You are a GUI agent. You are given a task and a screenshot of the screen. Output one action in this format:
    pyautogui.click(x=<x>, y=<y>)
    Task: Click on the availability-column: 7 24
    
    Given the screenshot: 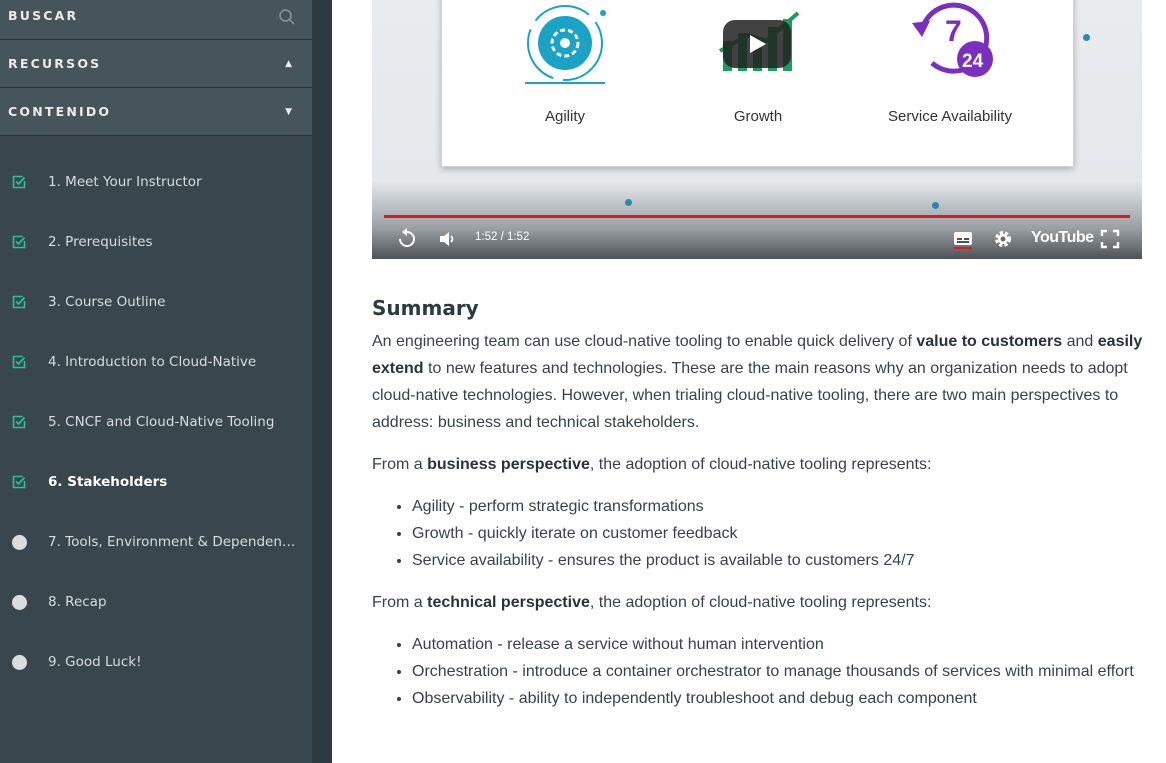 What is the action you would take?
    pyautogui.click(x=950, y=47)
    